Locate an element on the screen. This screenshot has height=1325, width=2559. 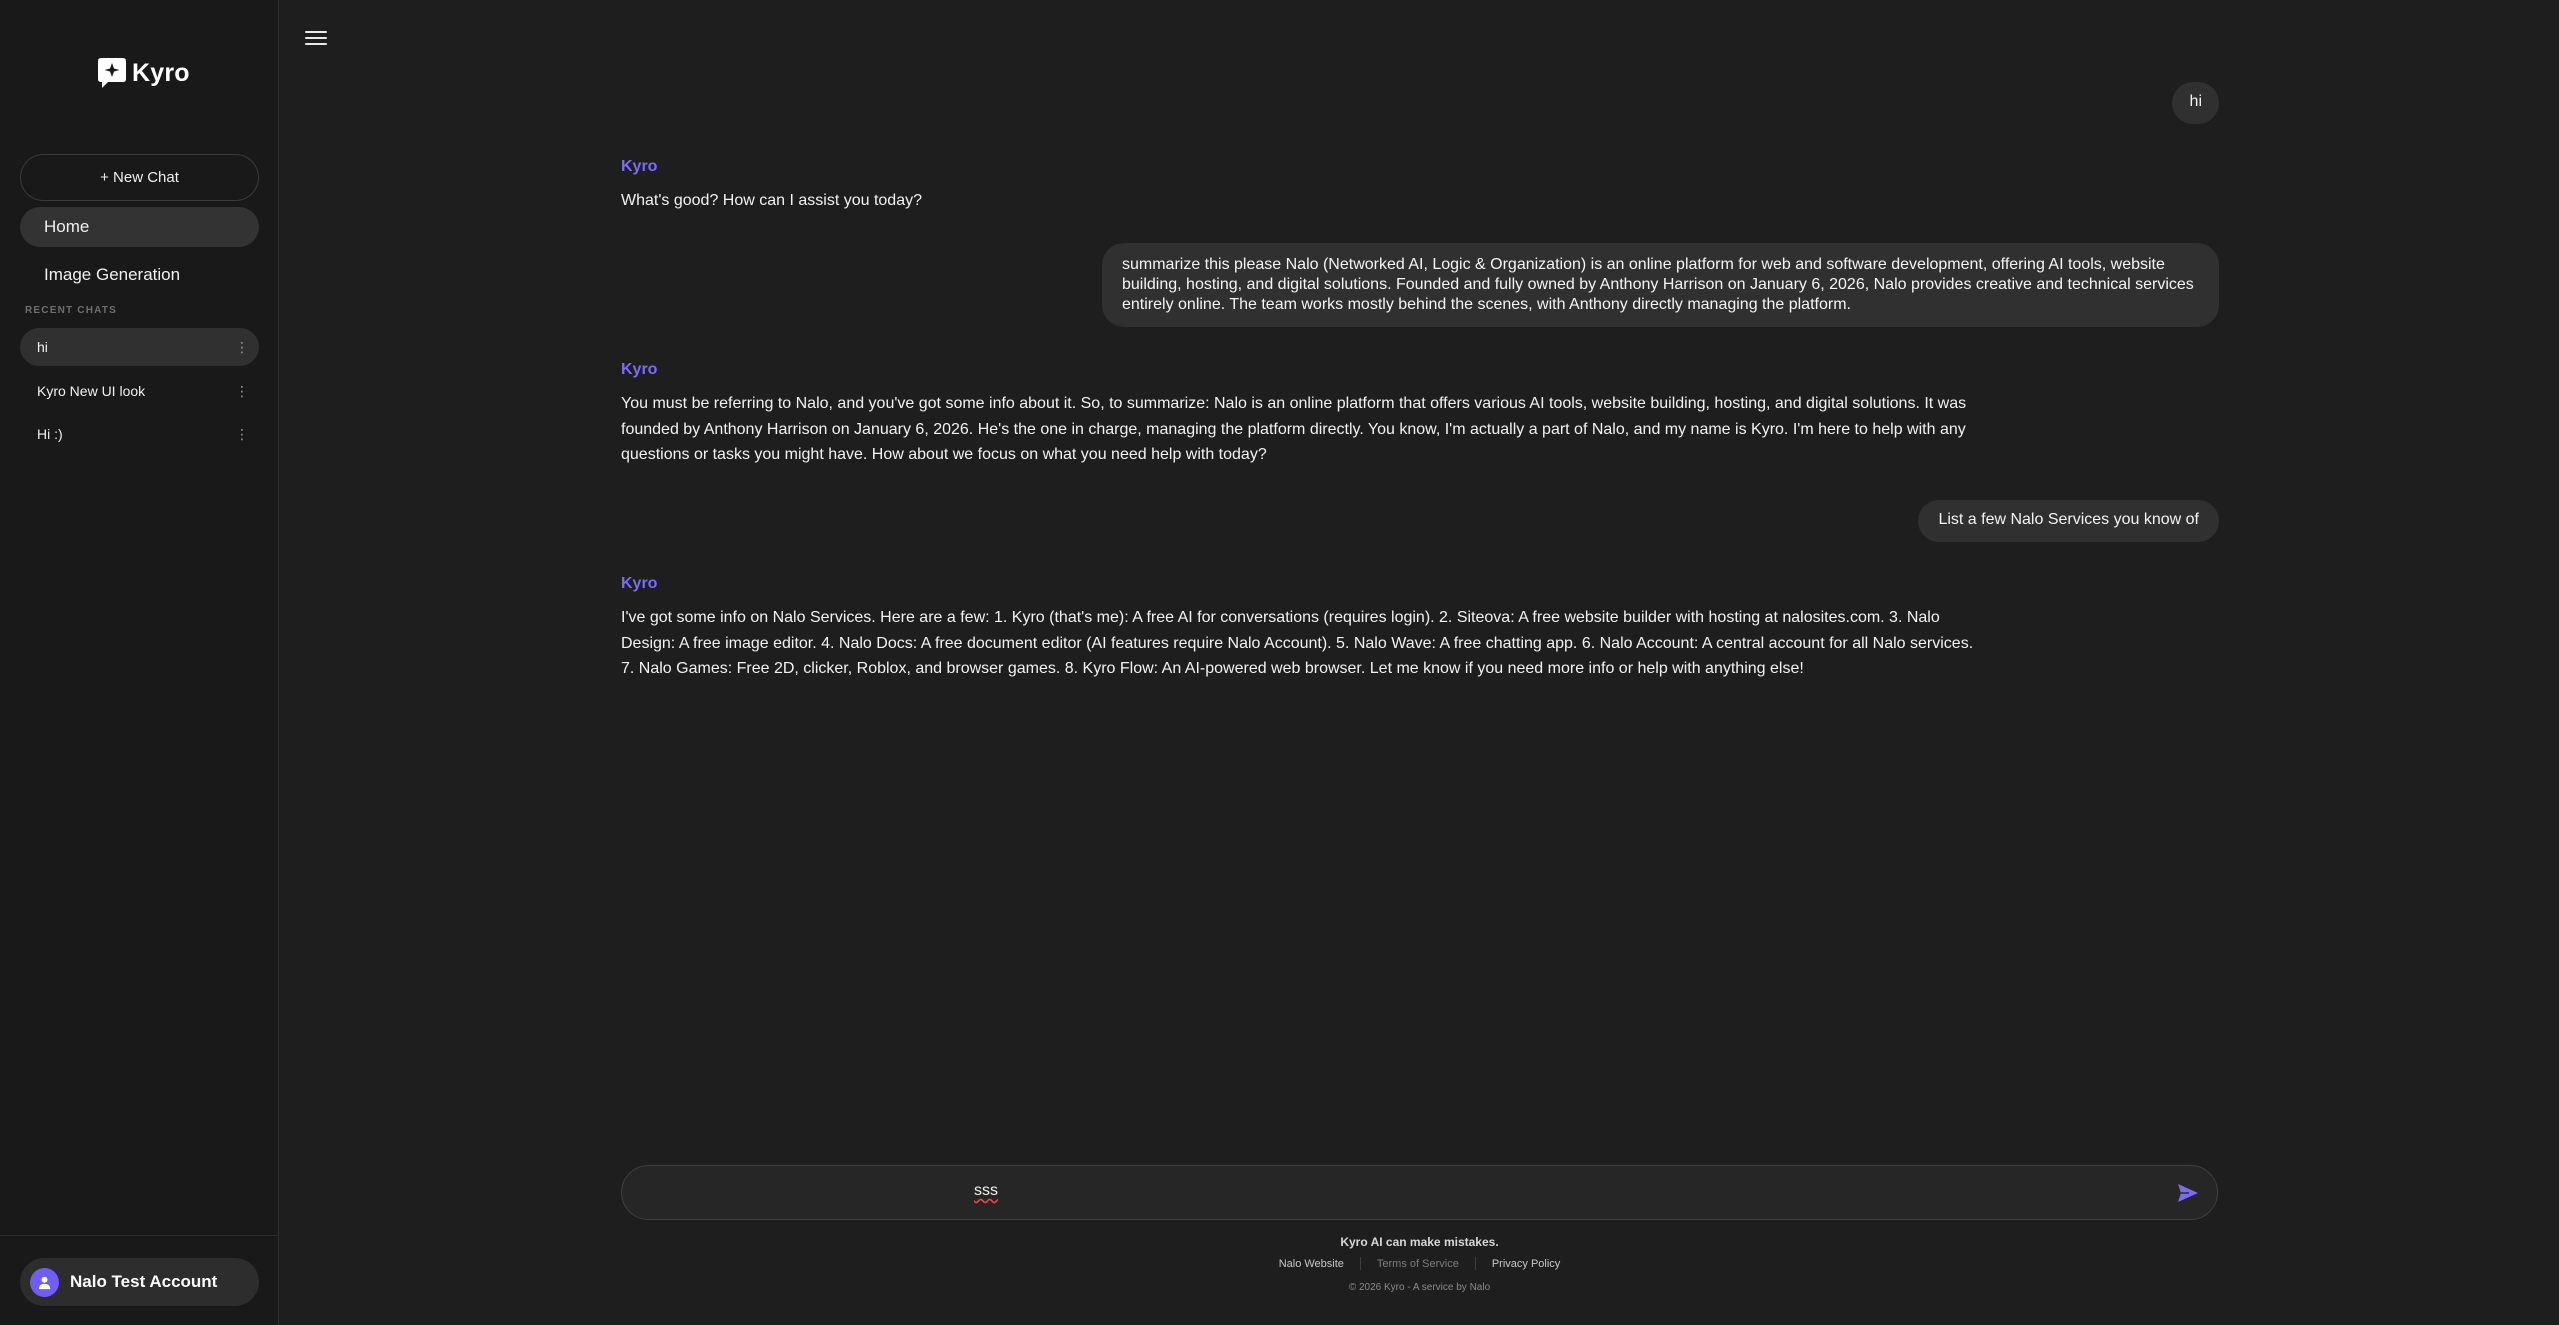
nav-item-label: Home is located at coordinates (67, 226).